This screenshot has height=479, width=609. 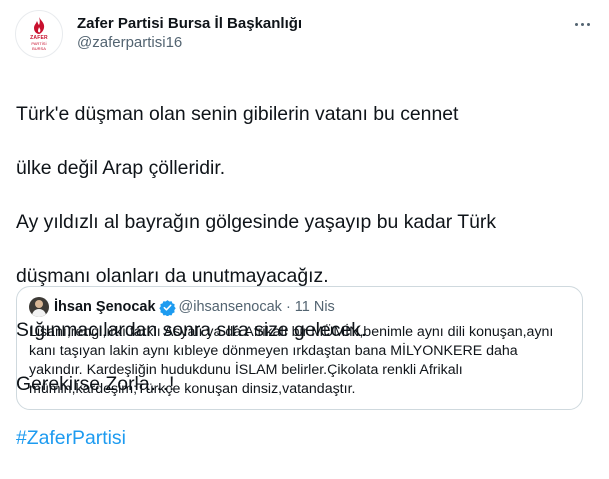 What do you see at coordinates (315, 307) in the screenshot?
I see `quoted-tweet-date: 11 Nis` at bounding box center [315, 307].